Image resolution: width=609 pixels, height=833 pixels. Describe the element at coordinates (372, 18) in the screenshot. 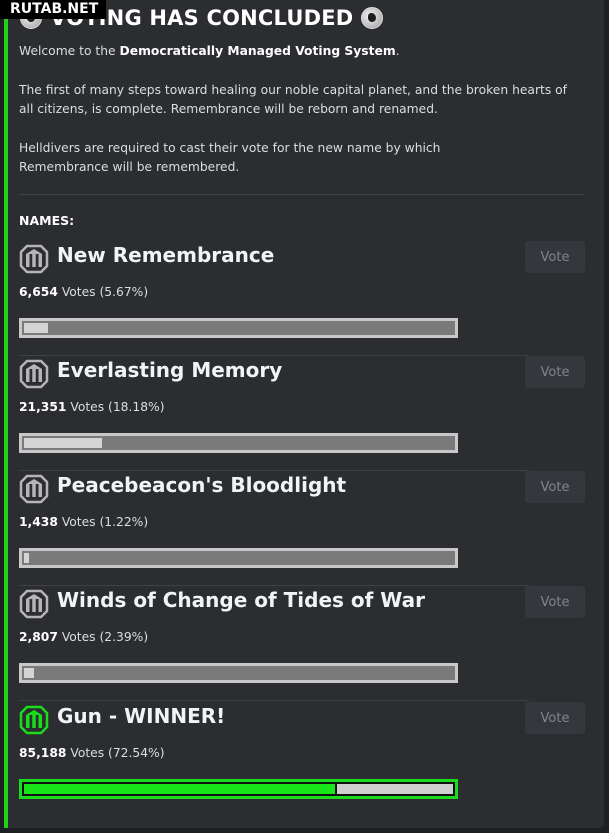

I see `super-earth-globe-icon-right` at that location.